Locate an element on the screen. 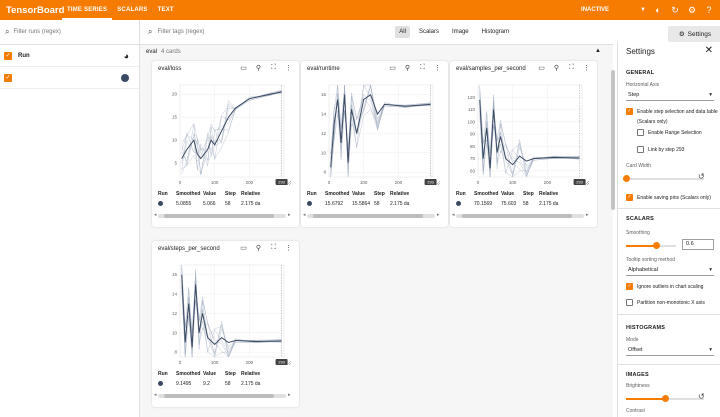 The image size is (720, 417). step-selection-checkbox: ✓ is located at coordinates (629, 111).